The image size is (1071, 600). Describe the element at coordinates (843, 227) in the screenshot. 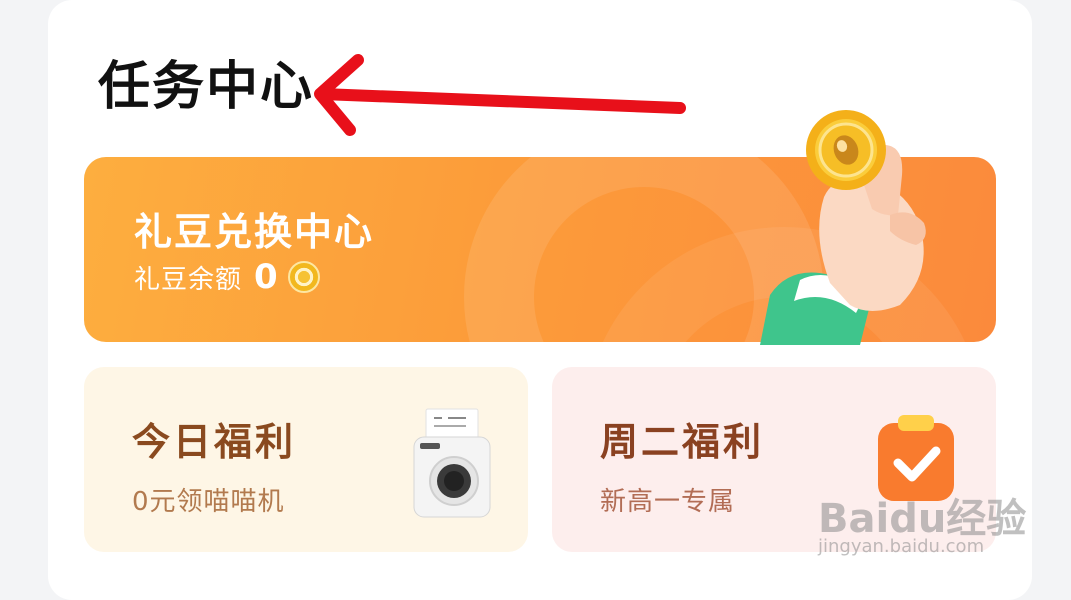

I see `hand-holding-coin-icon` at that location.